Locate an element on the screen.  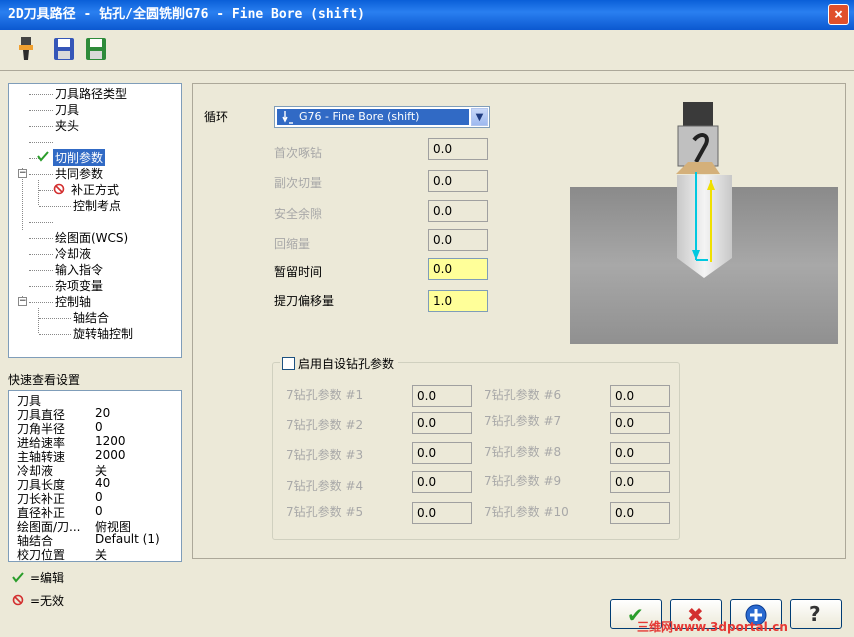
cycle-dropdown: G76 - Fine Bore (shift) ▼ is located at coordinates (382, 117).